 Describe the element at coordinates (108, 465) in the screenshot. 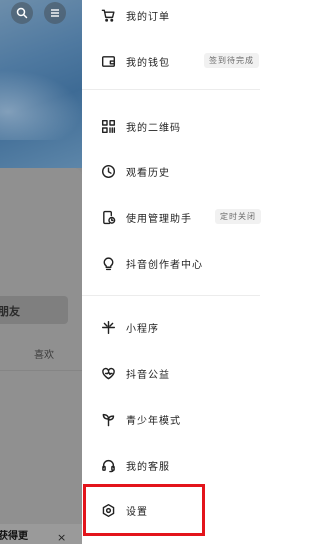

I see `headset-icon` at that location.